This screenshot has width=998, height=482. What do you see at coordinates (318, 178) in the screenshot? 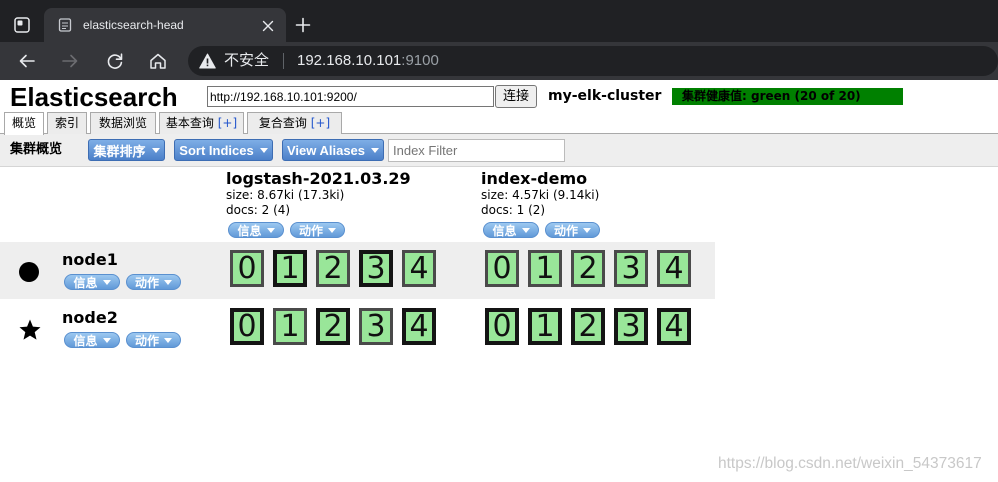
I see `index-name: logstash-2021.03.29` at bounding box center [318, 178].